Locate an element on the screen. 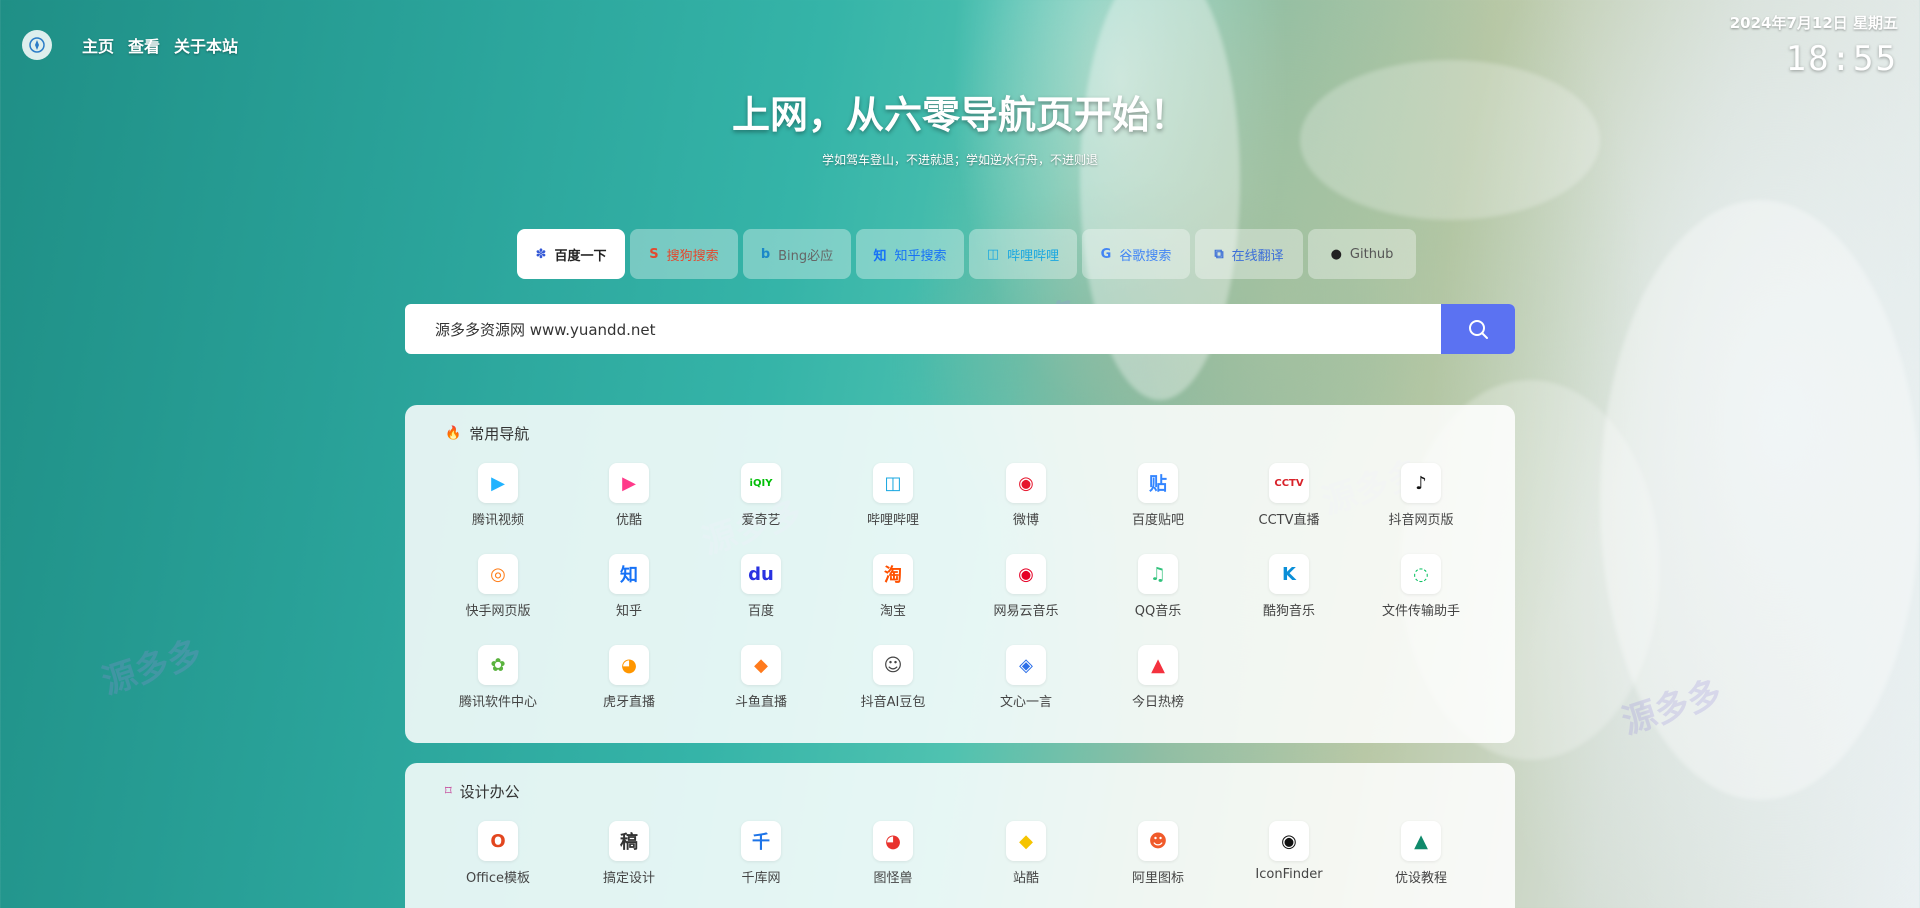  site-icon: ✿ is located at coordinates (498, 665).